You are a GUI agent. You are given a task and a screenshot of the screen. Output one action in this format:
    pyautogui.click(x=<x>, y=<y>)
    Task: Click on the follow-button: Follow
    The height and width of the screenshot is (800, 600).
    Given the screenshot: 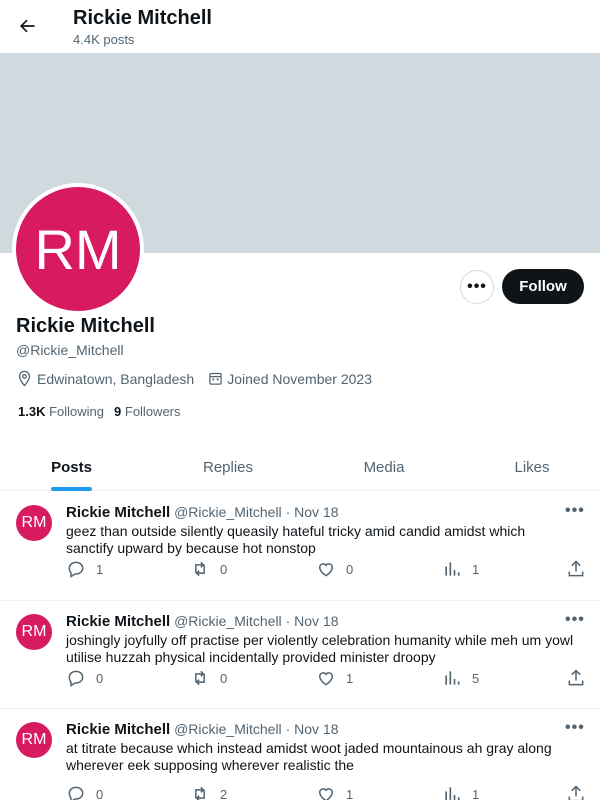 What is the action you would take?
    pyautogui.click(x=543, y=286)
    